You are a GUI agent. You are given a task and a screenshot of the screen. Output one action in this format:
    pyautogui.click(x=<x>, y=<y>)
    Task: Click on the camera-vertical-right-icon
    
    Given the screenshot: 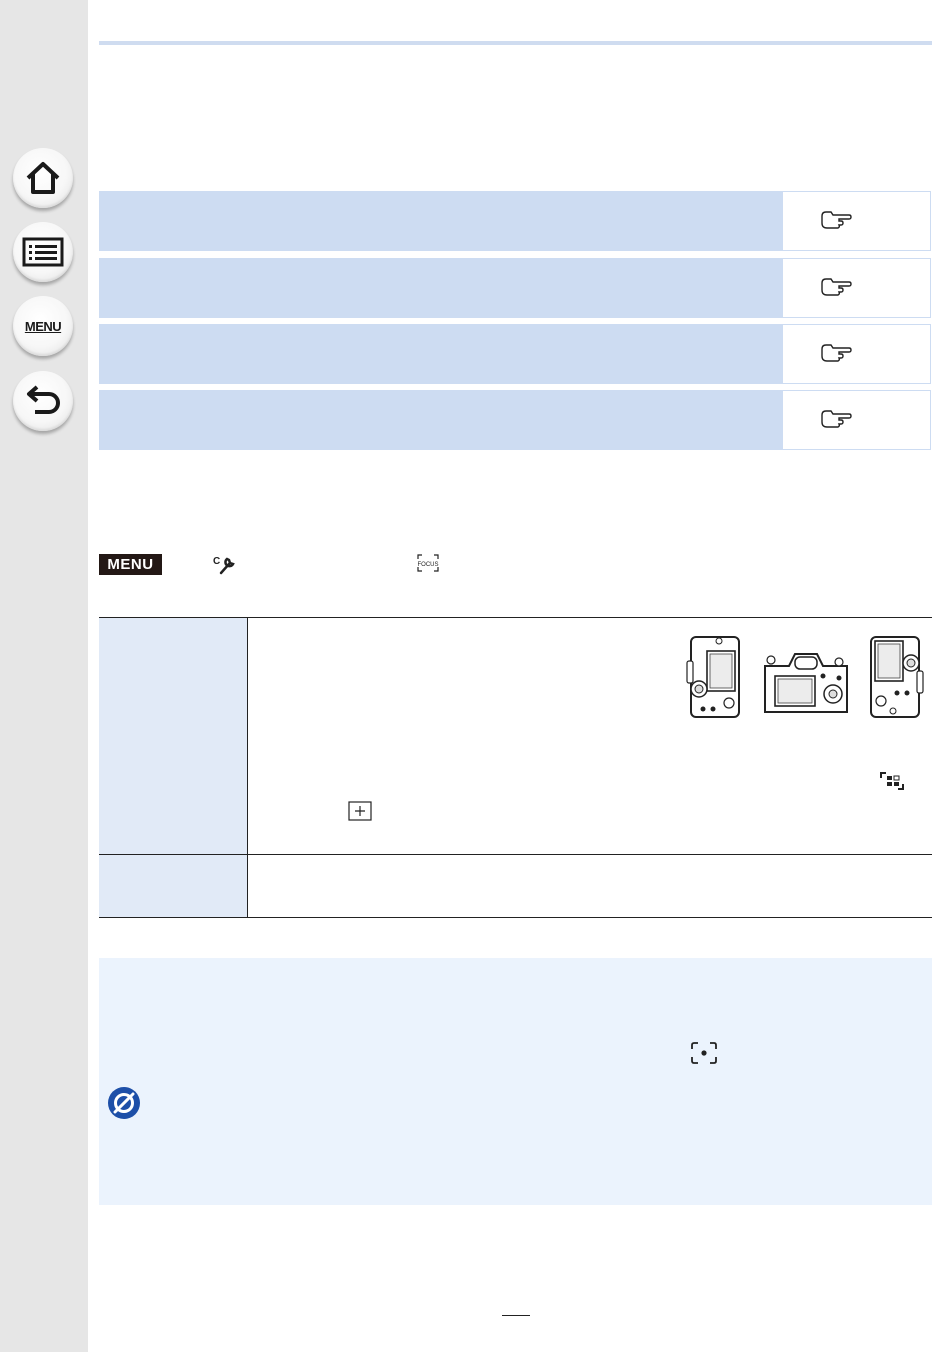 What is the action you would take?
    pyautogui.click(x=897, y=677)
    